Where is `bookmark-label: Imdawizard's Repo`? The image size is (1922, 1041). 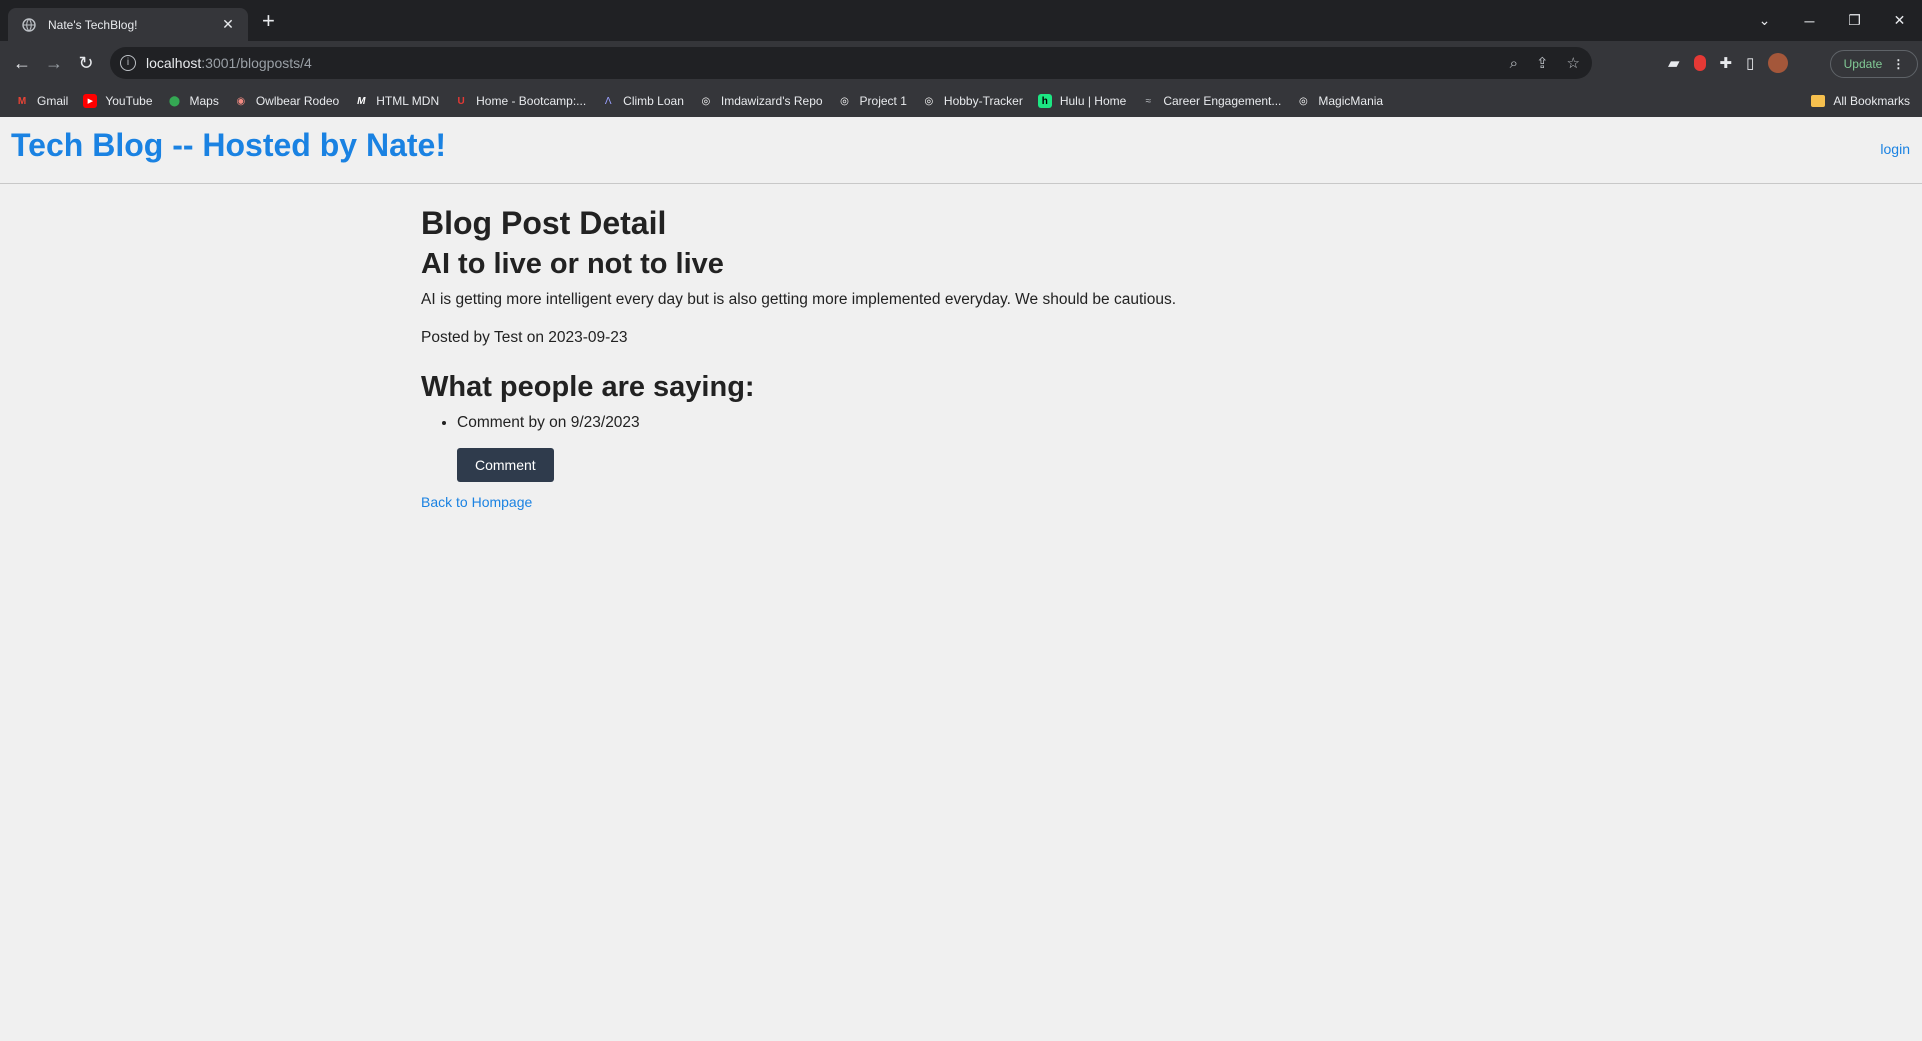 bookmark-label: Imdawizard's Repo is located at coordinates (771, 101).